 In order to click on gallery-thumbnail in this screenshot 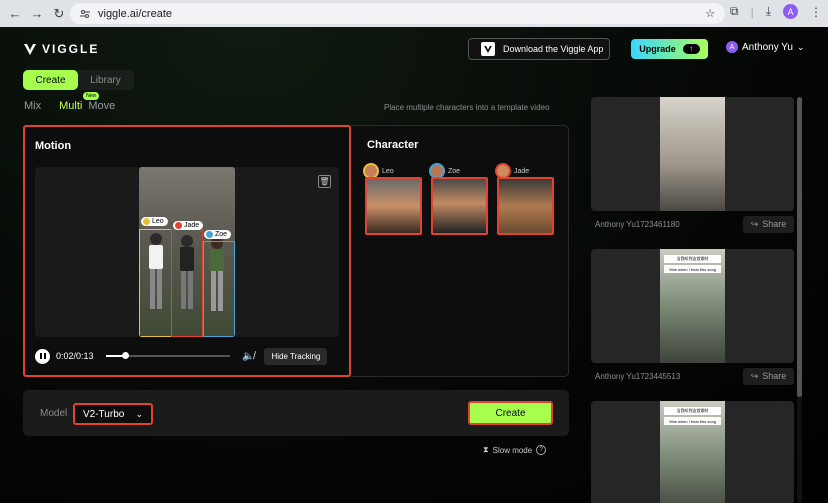, I will do `click(692, 154)`.